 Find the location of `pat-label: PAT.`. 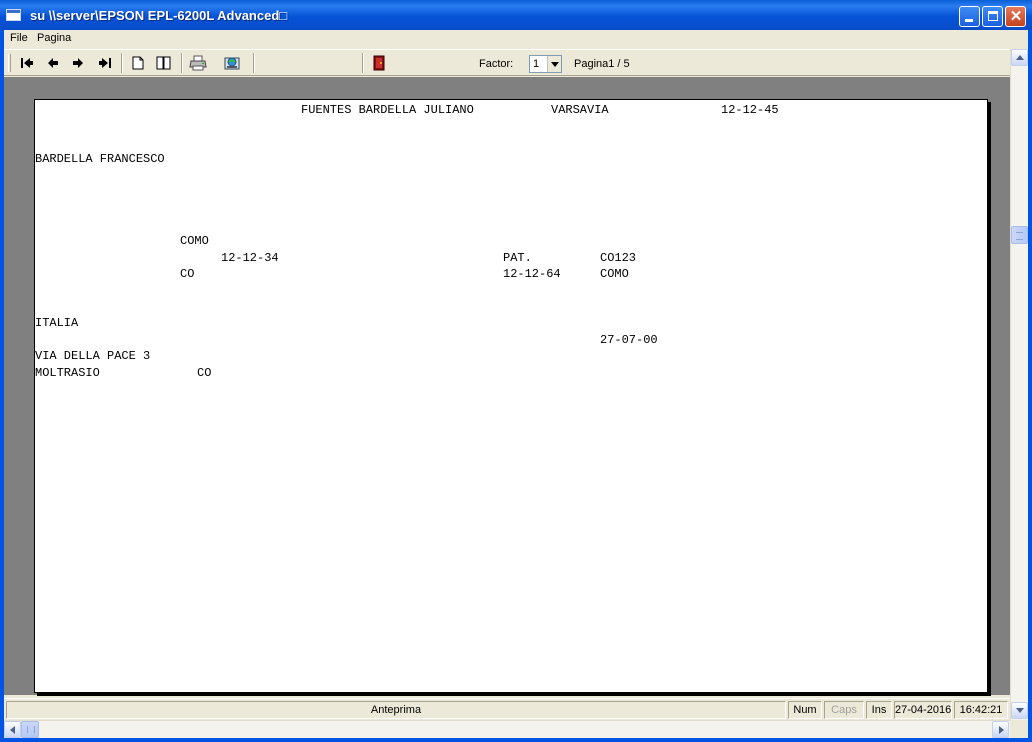

pat-label: PAT. is located at coordinates (517, 258).